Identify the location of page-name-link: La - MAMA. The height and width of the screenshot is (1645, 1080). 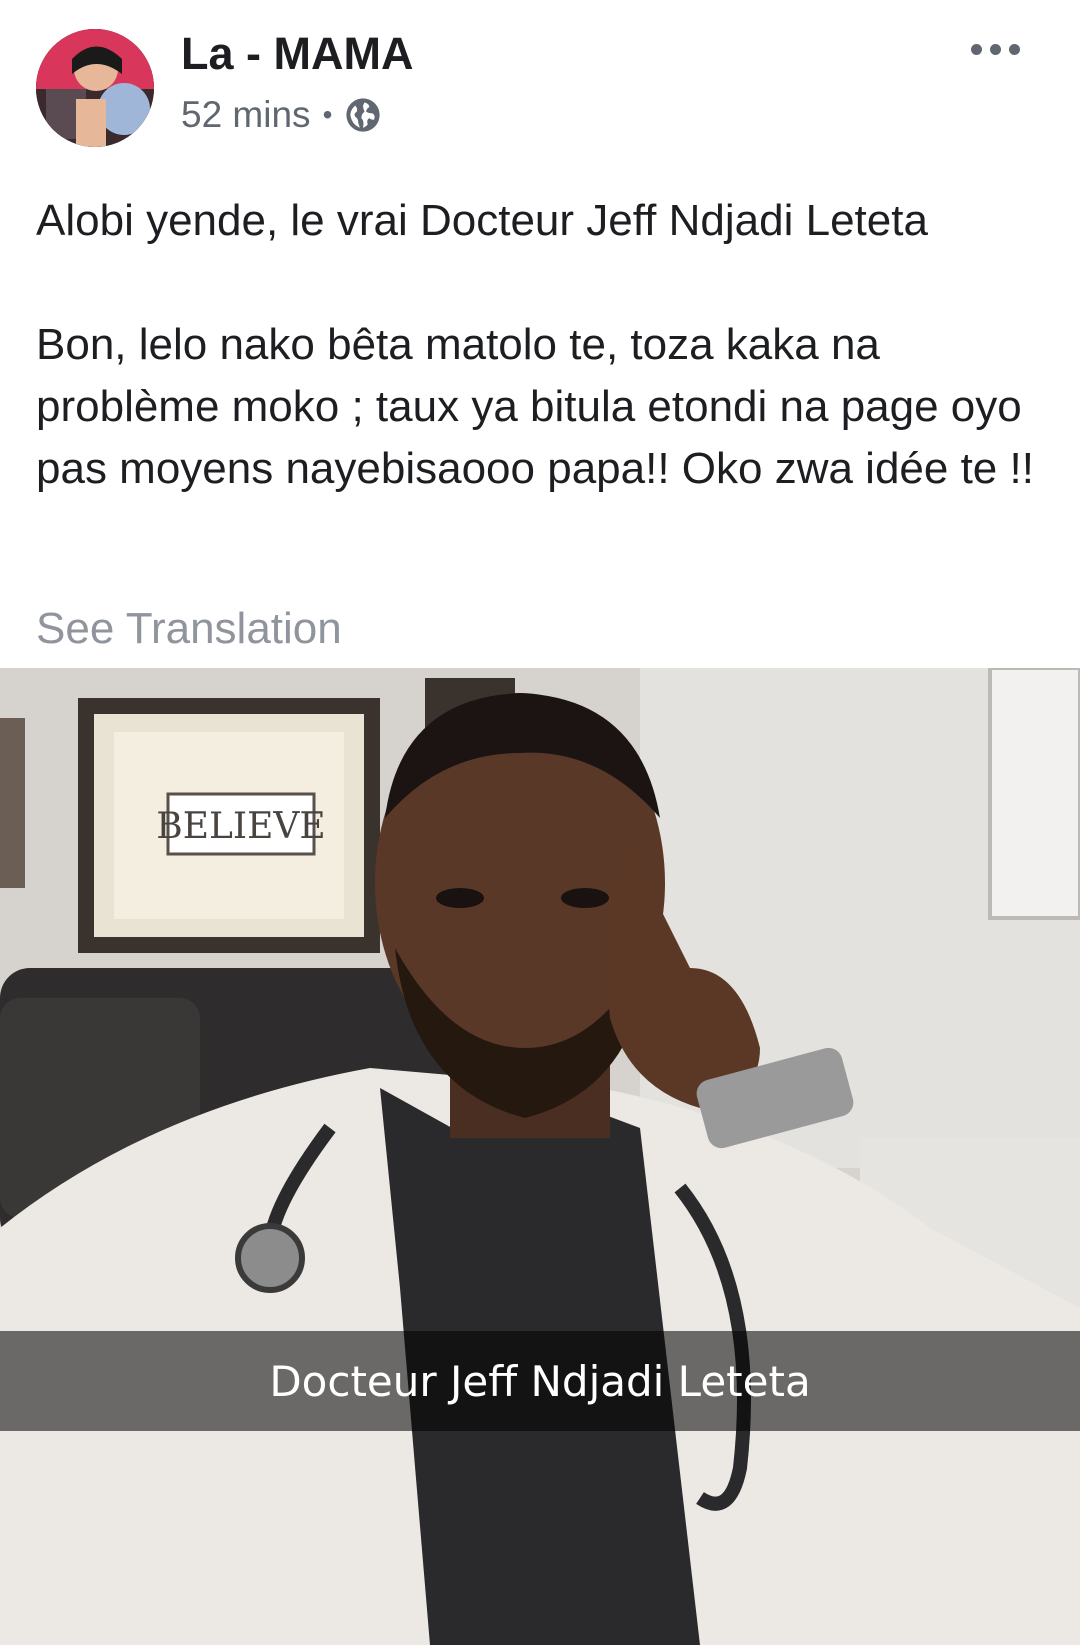
(297, 54).